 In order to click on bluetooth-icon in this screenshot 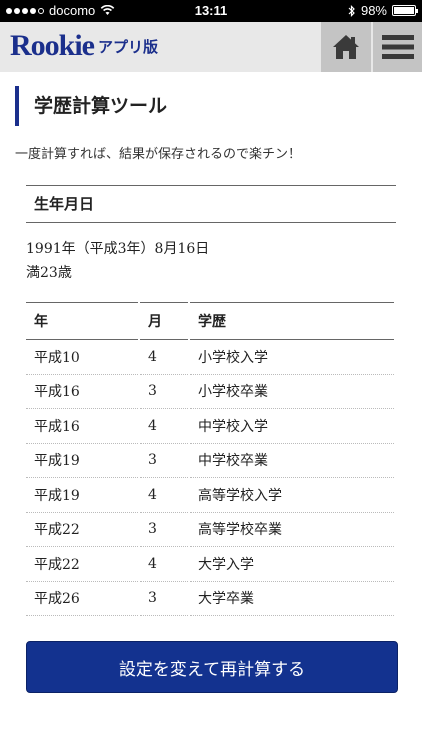, I will do `click(351, 10)`.